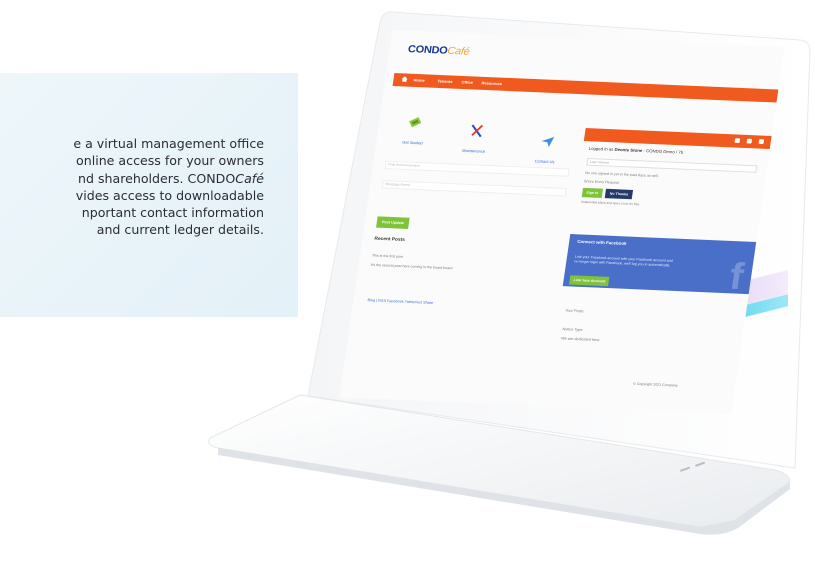  I want to click on tile-maintenance: Maintenance, so click(475, 138).